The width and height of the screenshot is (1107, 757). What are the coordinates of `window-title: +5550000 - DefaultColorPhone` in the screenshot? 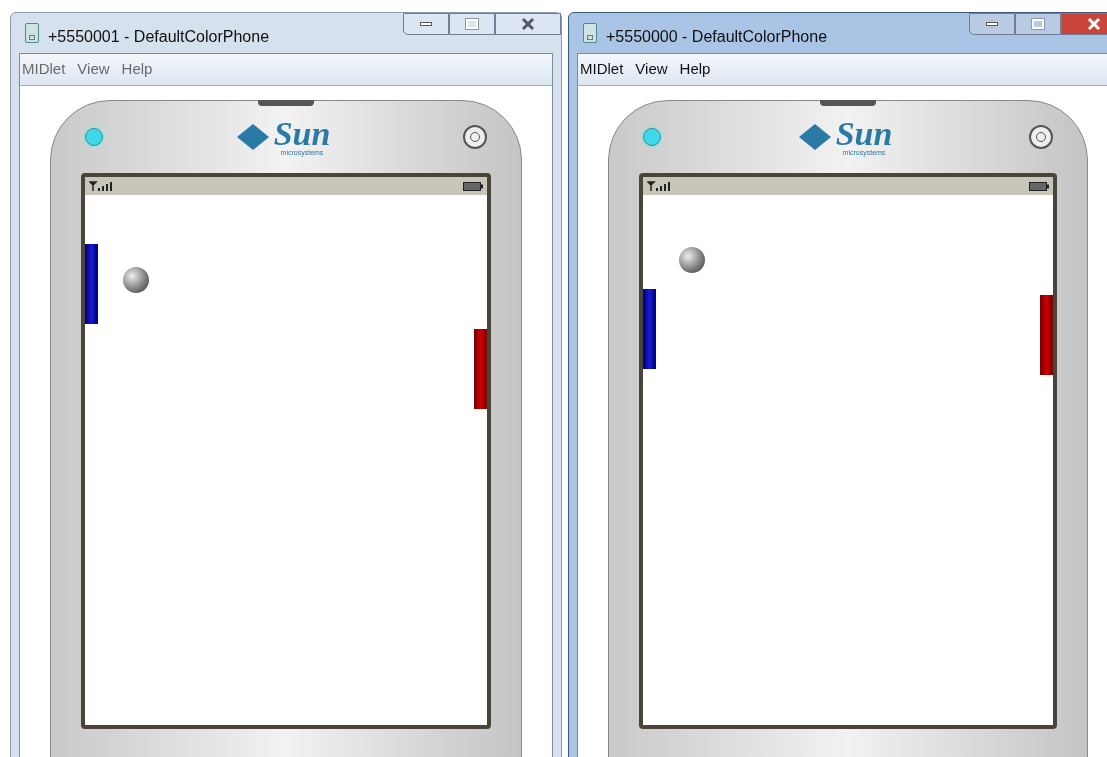 It's located at (717, 37).